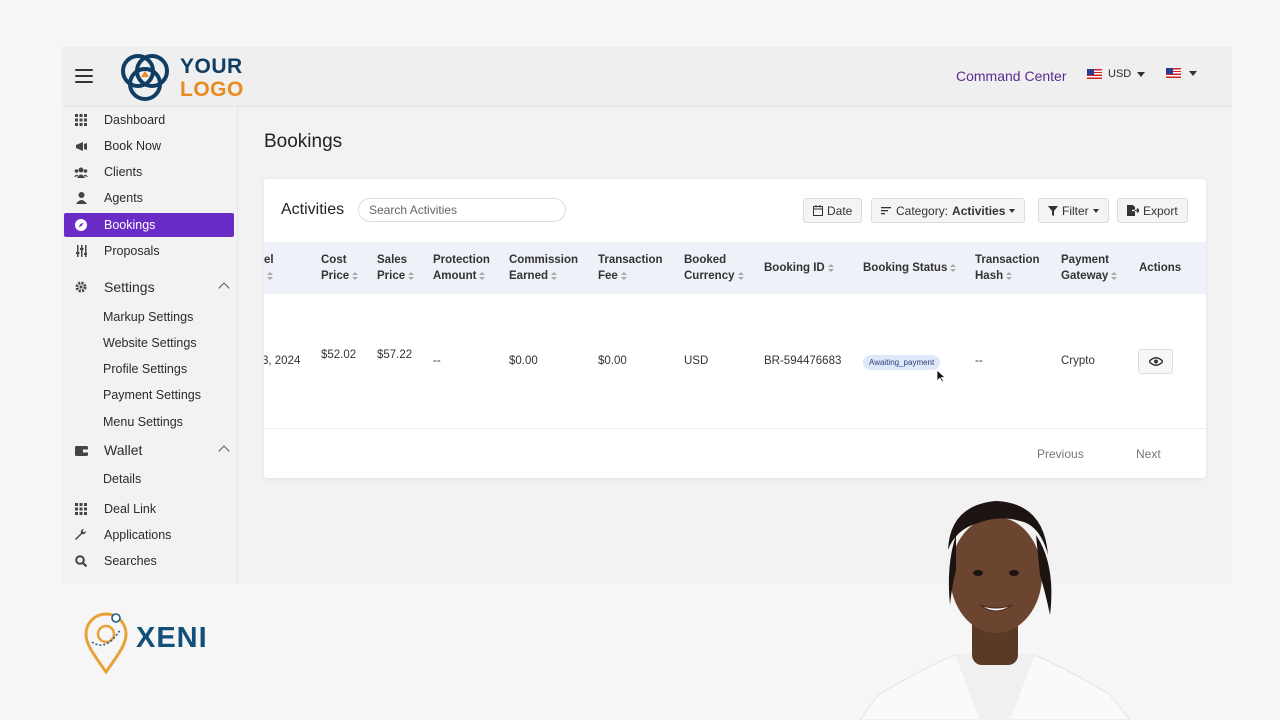 This screenshot has height=720, width=1280. What do you see at coordinates (840, 210) in the screenshot?
I see `date-button-label: Date` at bounding box center [840, 210].